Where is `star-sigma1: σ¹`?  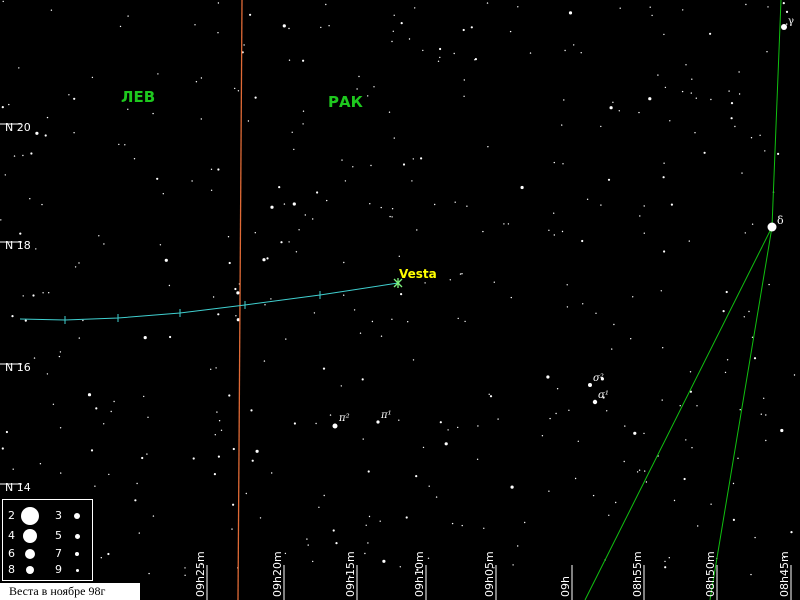
star-sigma1: σ¹ is located at coordinates (600, 397).